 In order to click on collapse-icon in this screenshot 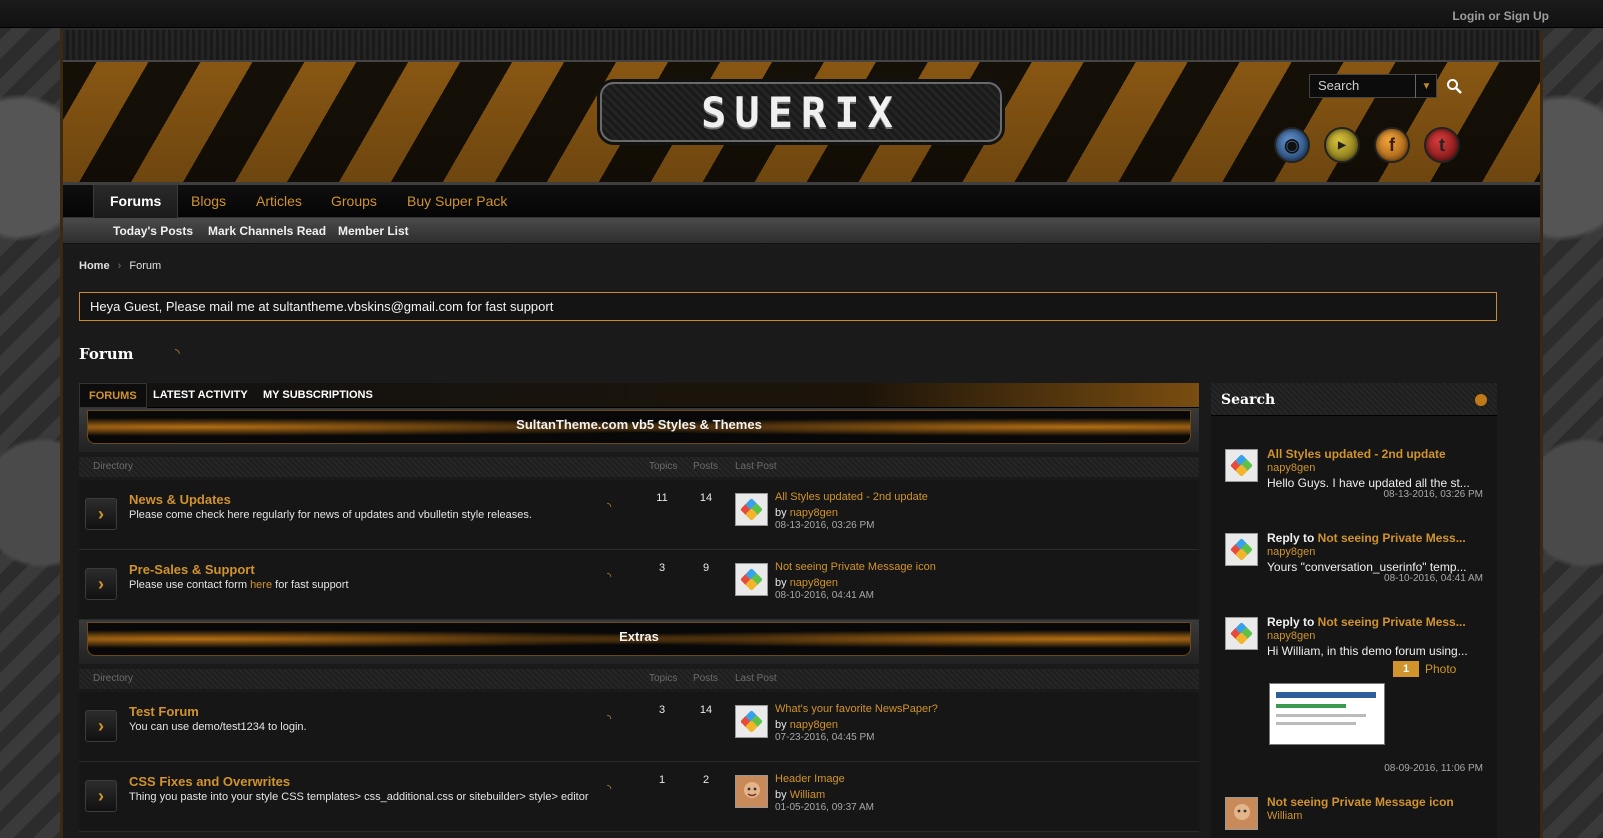, I will do `click(1481, 400)`.